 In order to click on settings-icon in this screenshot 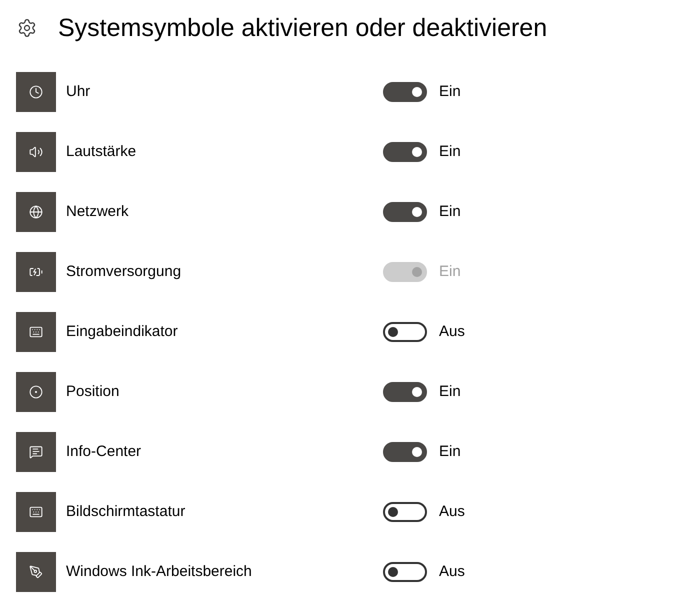, I will do `click(27, 28)`.